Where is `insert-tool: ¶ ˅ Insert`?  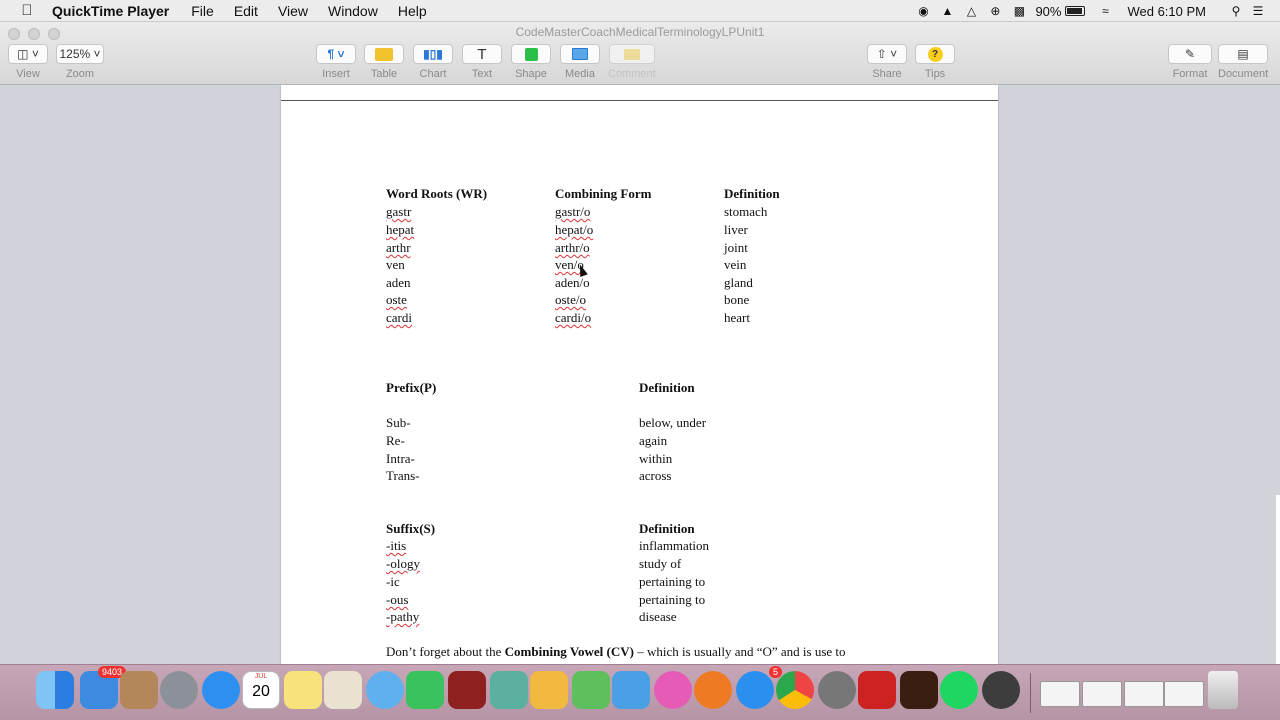 insert-tool: ¶ ˅ Insert is located at coordinates (336, 62).